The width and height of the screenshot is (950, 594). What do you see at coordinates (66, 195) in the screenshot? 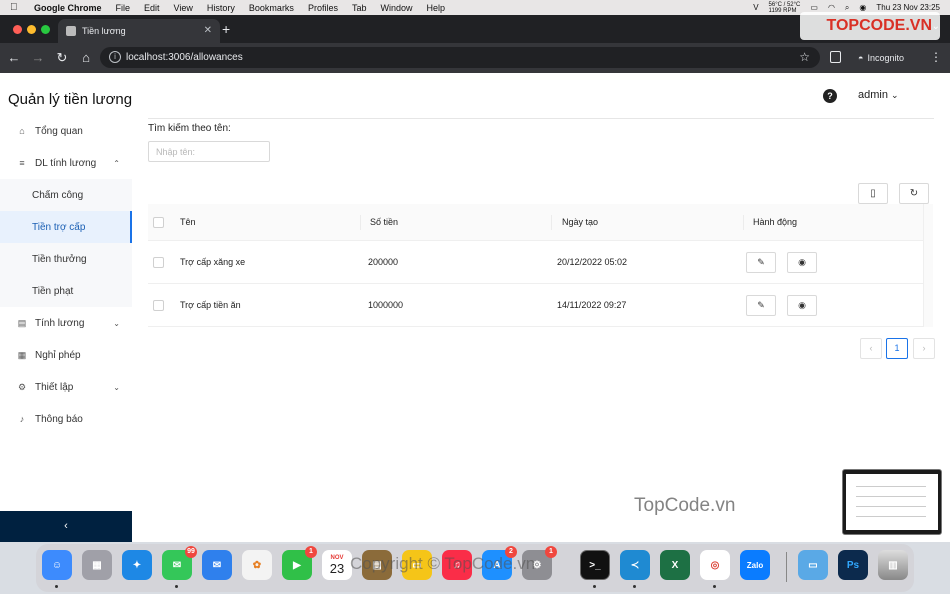
I see `sidebar-item-timekeeping: Chấm công` at bounding box center [66, 195].